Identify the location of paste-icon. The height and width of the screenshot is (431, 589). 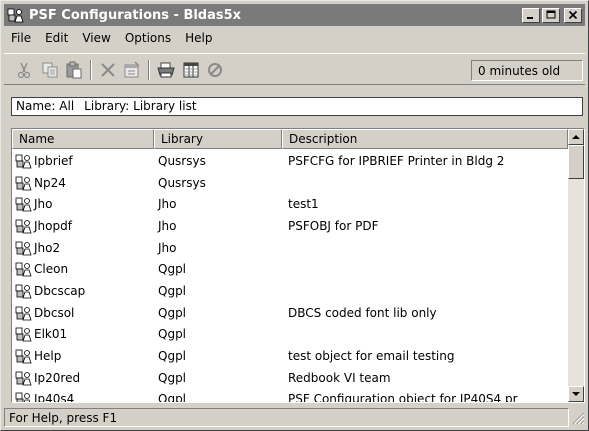
(74, 70).